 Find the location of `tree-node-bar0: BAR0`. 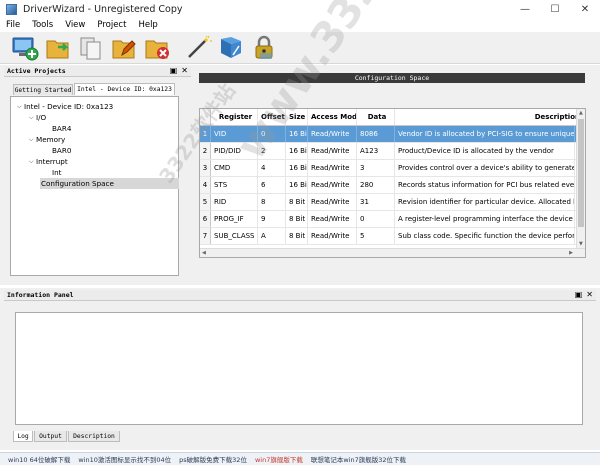

tree-node-bar0: BAR0 is located at coordinates (61, 150).